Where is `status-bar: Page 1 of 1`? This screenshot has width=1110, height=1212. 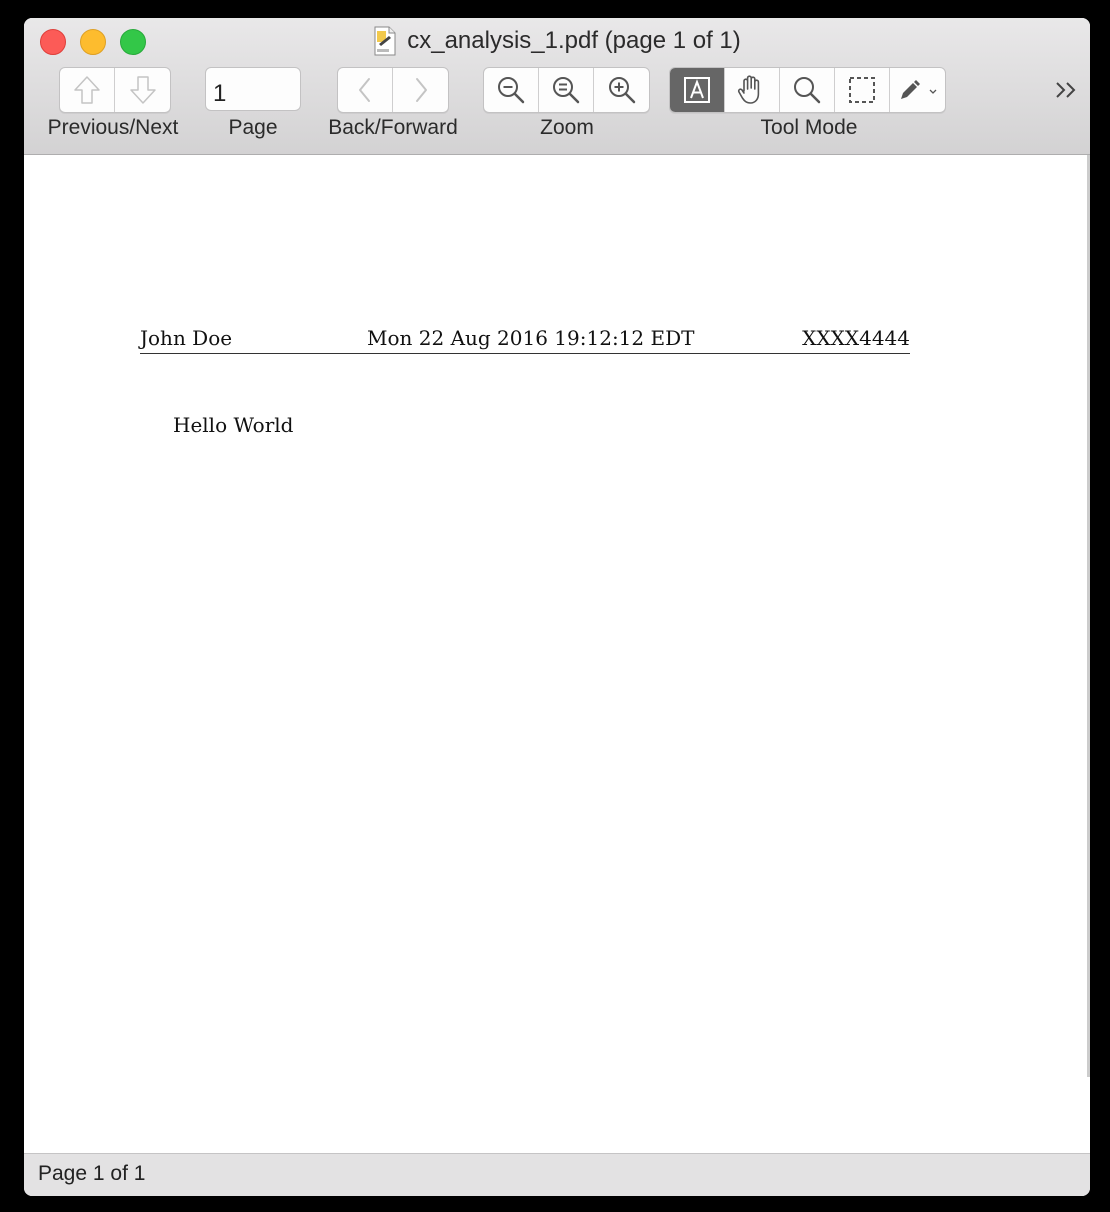 status-bar: Page 1 of 1 is located at coordinates (557, 1174).